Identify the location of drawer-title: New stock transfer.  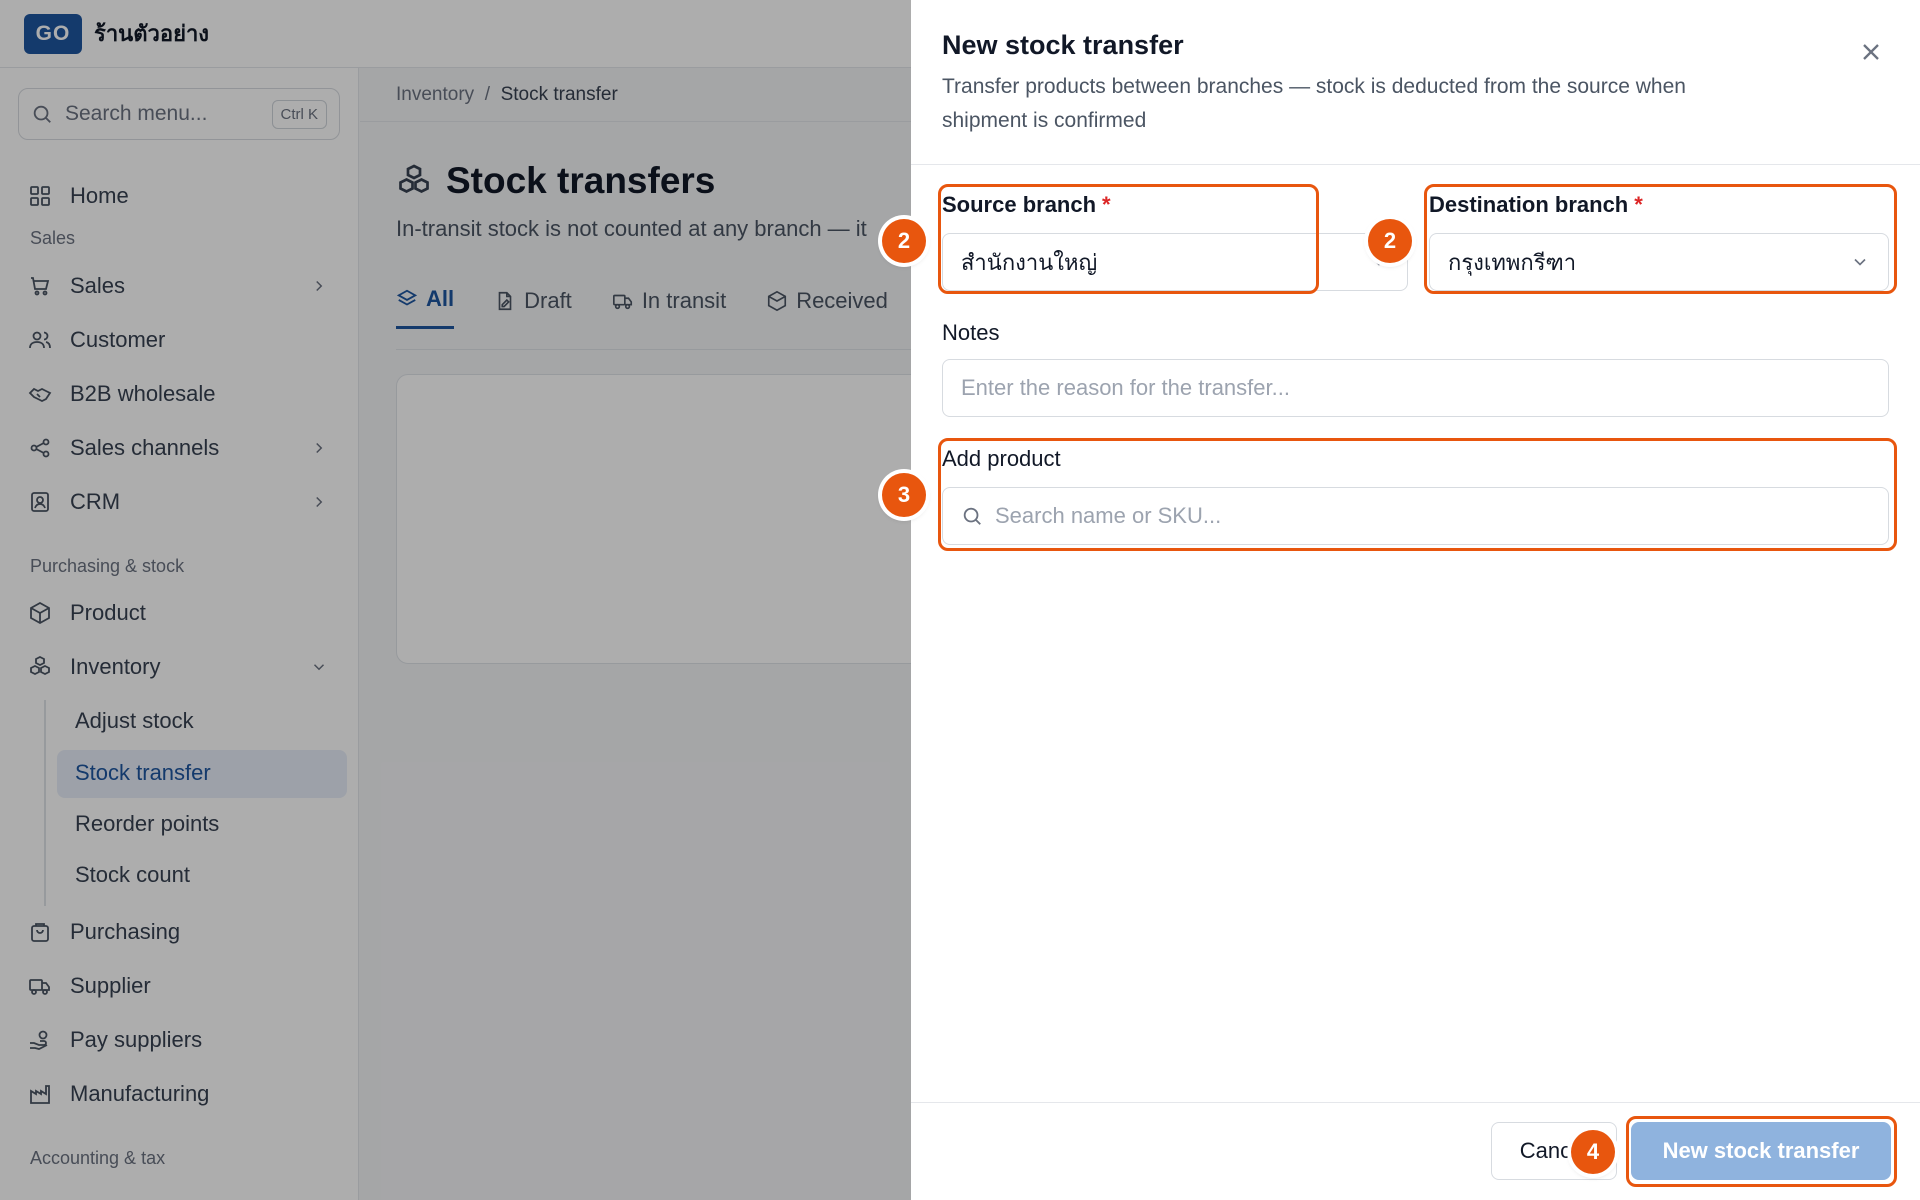
(1063, 45).